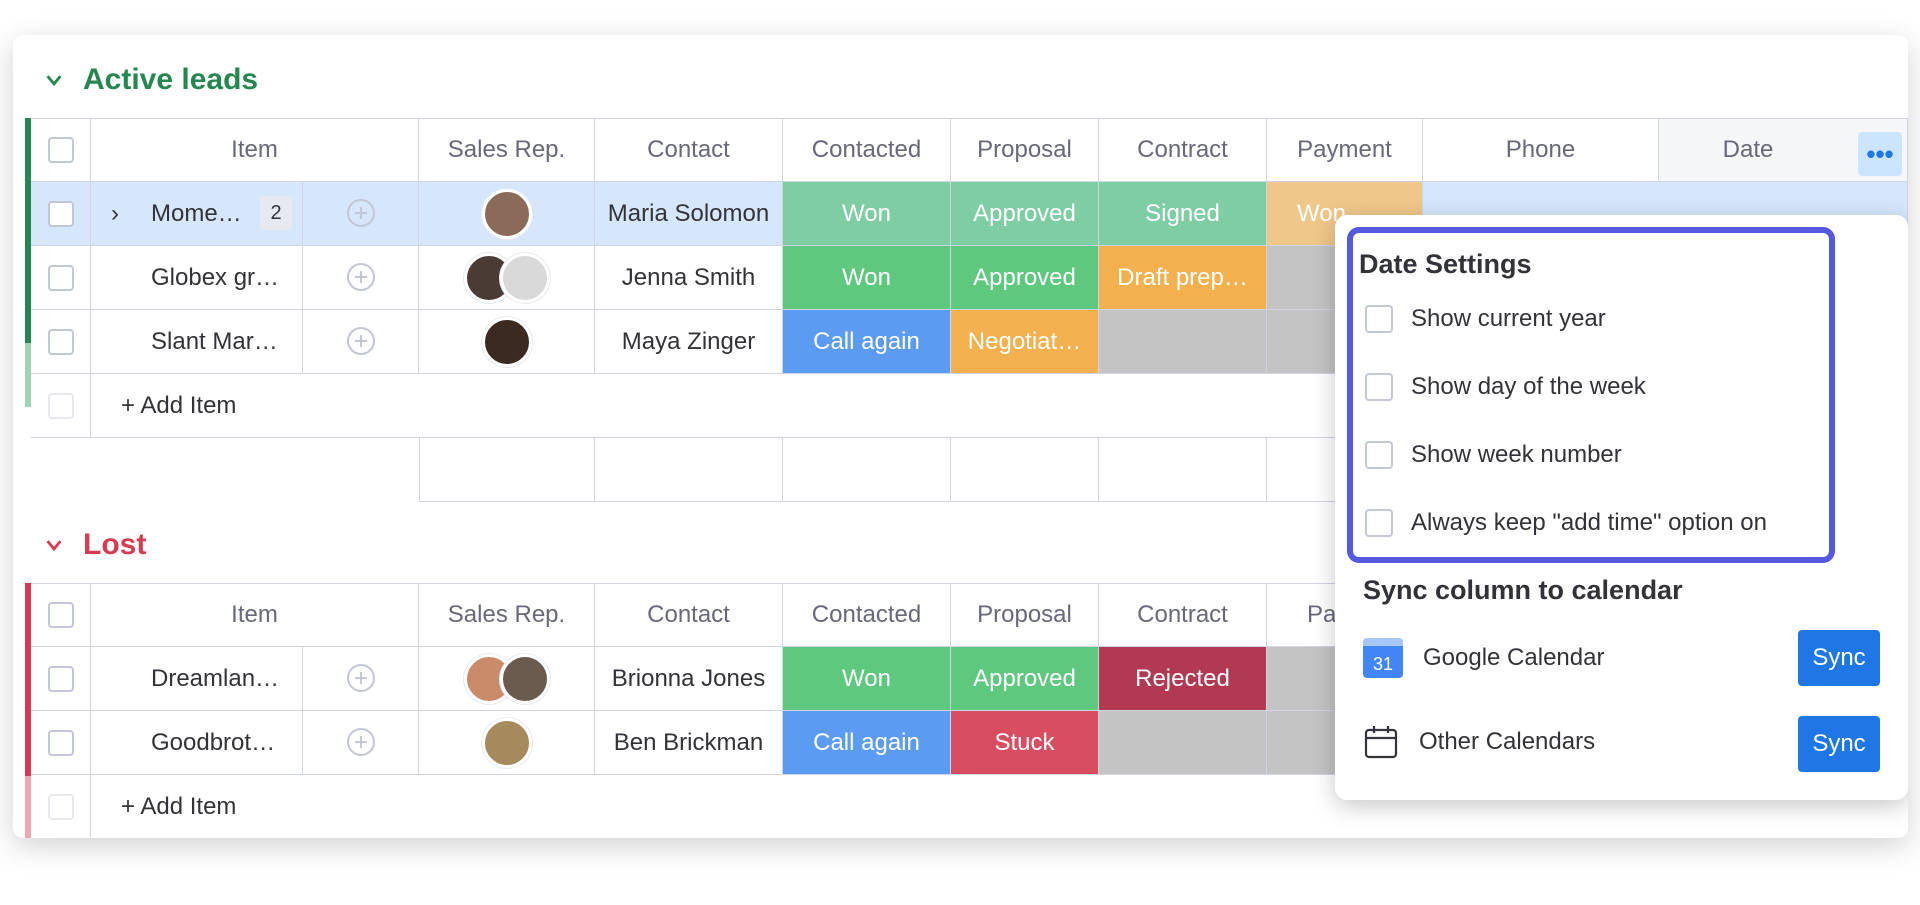  I want to click on group-title: Active leads, so click(170, 80).